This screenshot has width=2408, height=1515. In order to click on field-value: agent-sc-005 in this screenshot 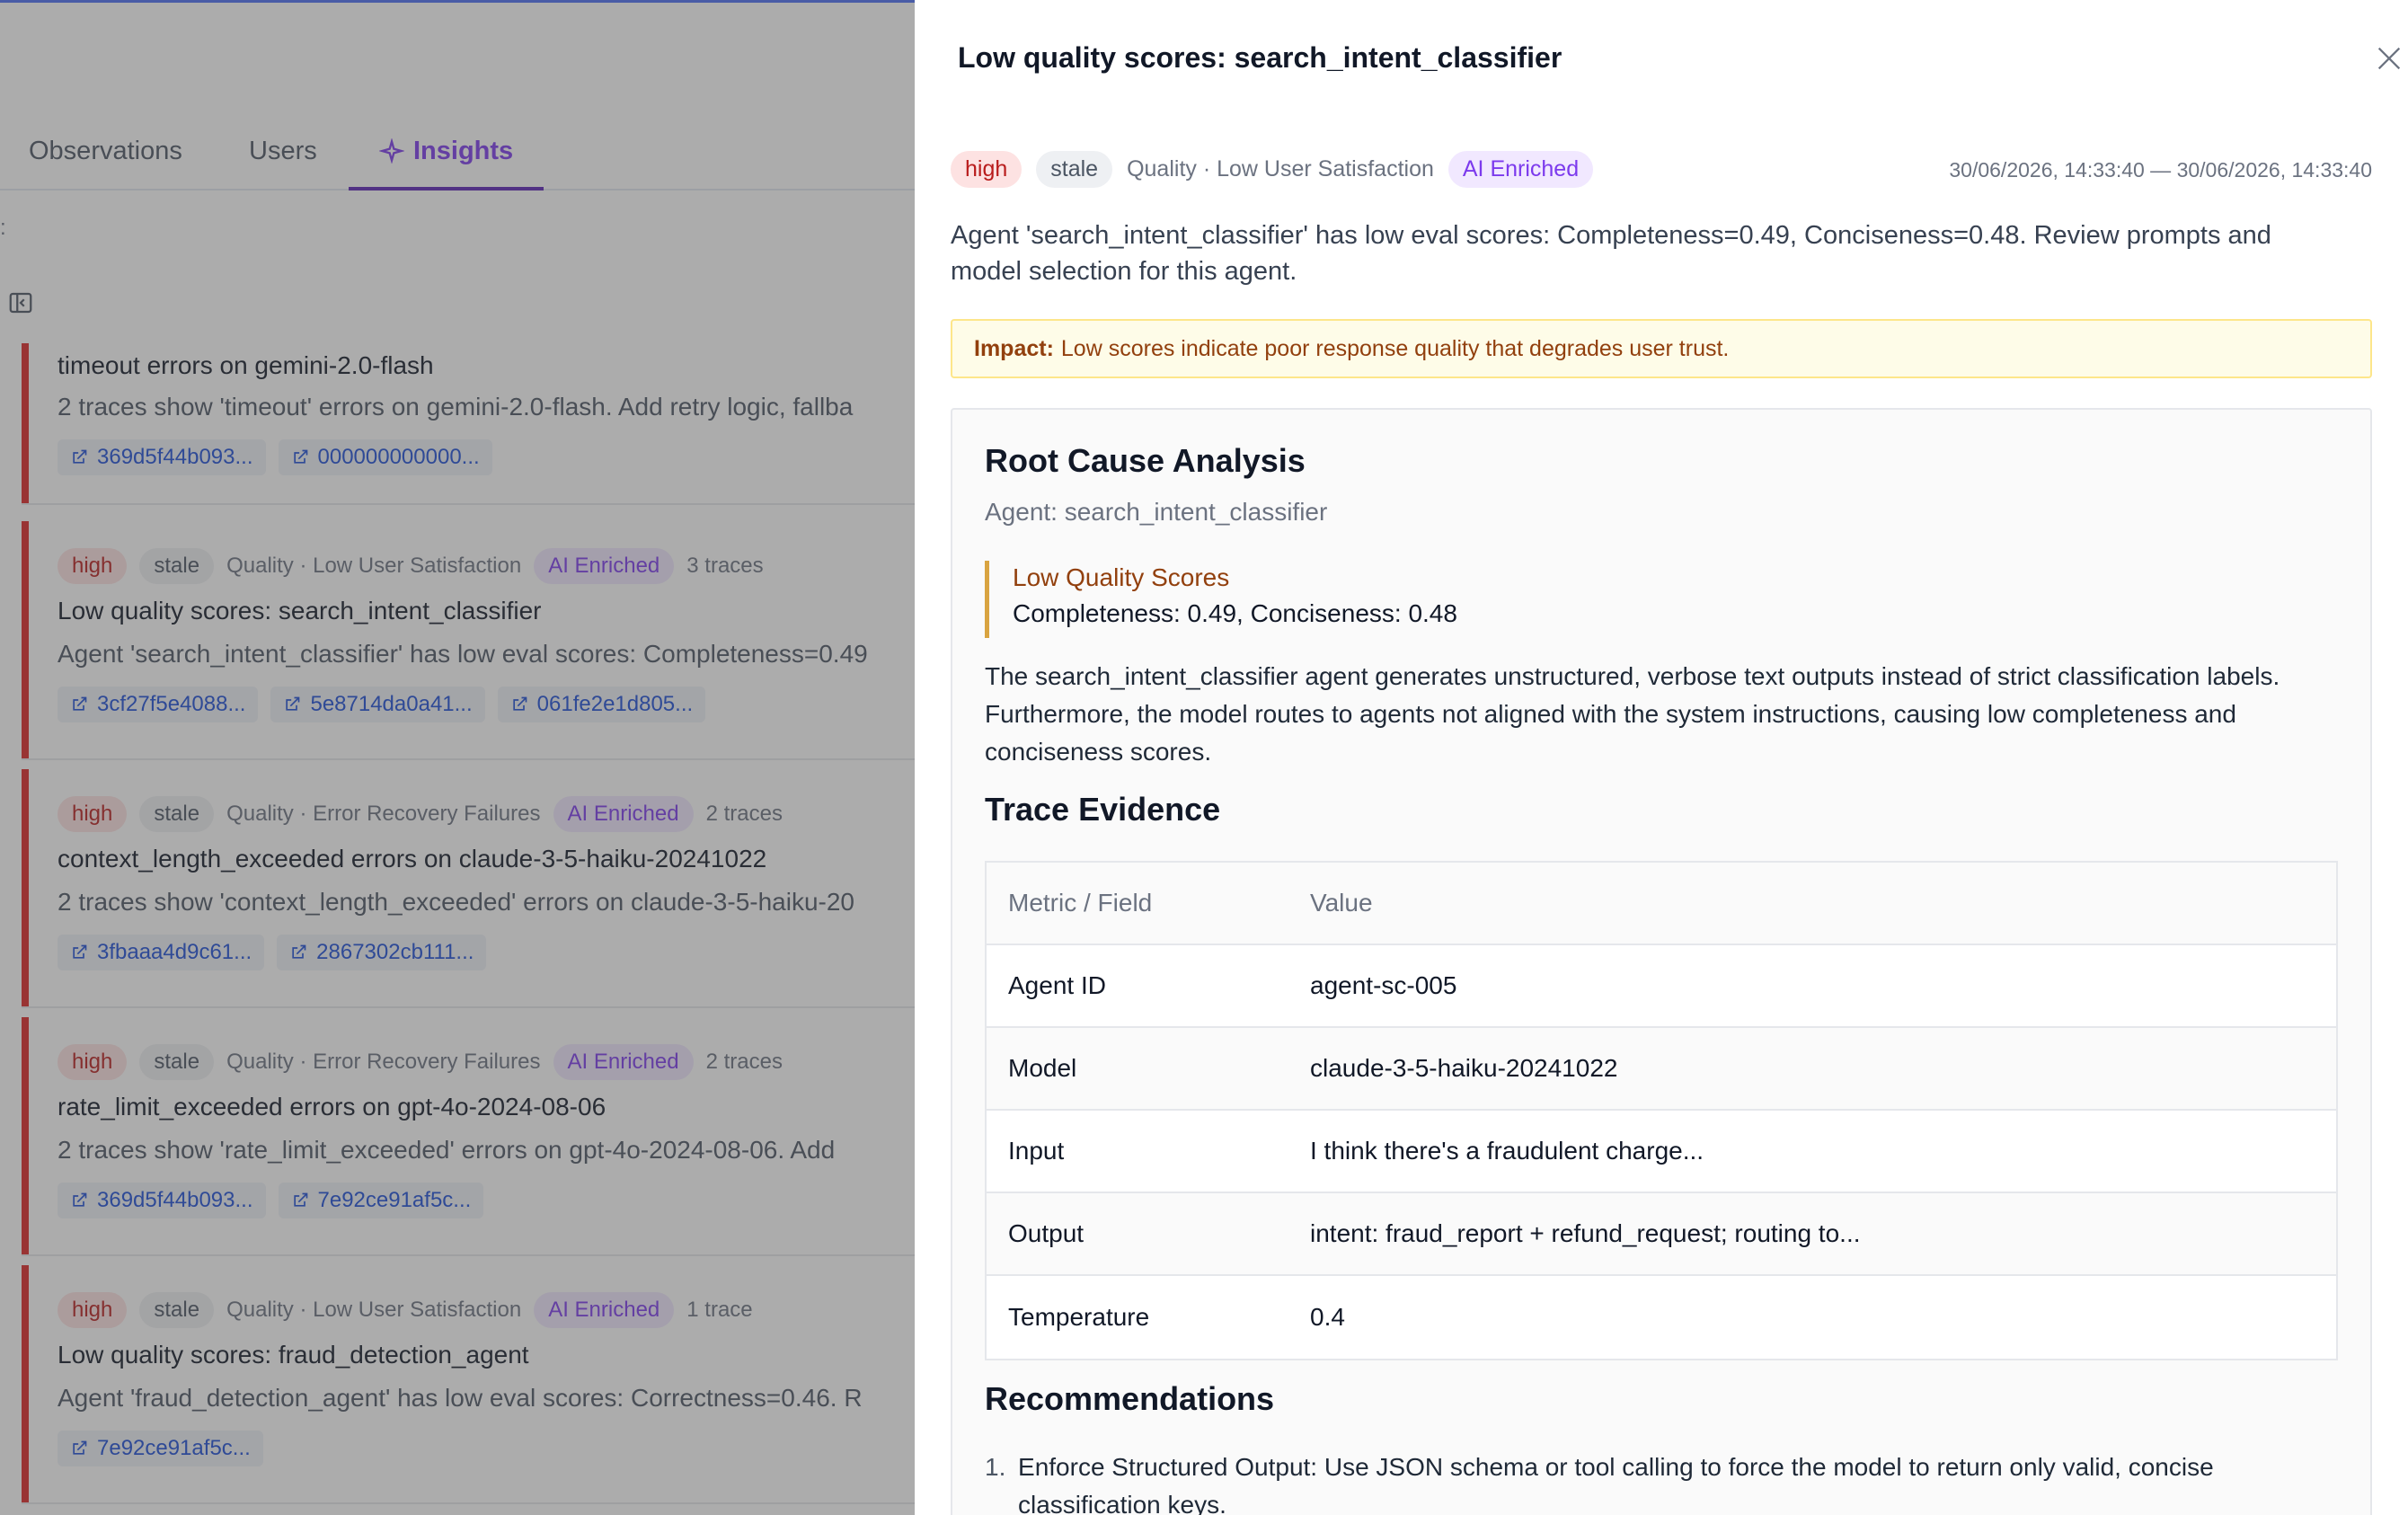, I will do `click(1383, 985)`.